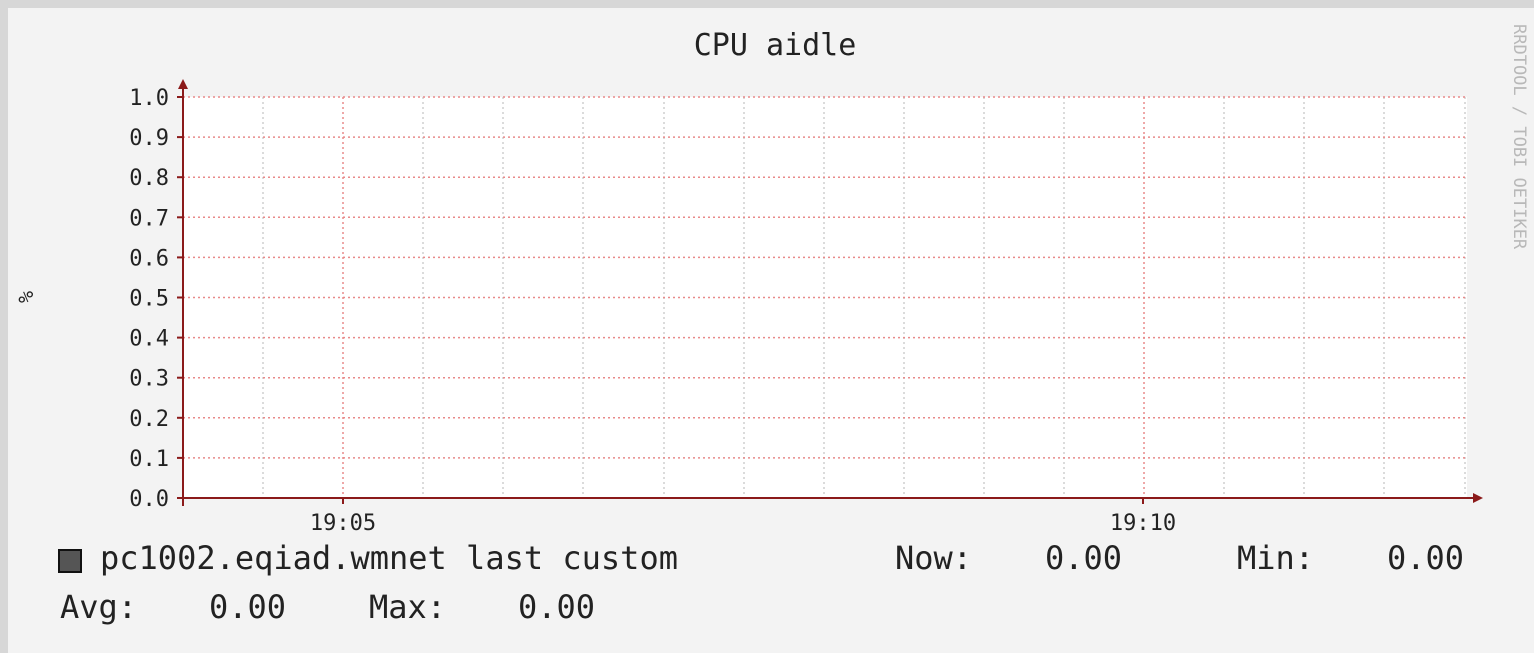 The image size is (1534, 653). What do you see at coordinates (1478, 498) in the screenshot?
I see `x-axis-arrow` at bounding box center [1478, 498].